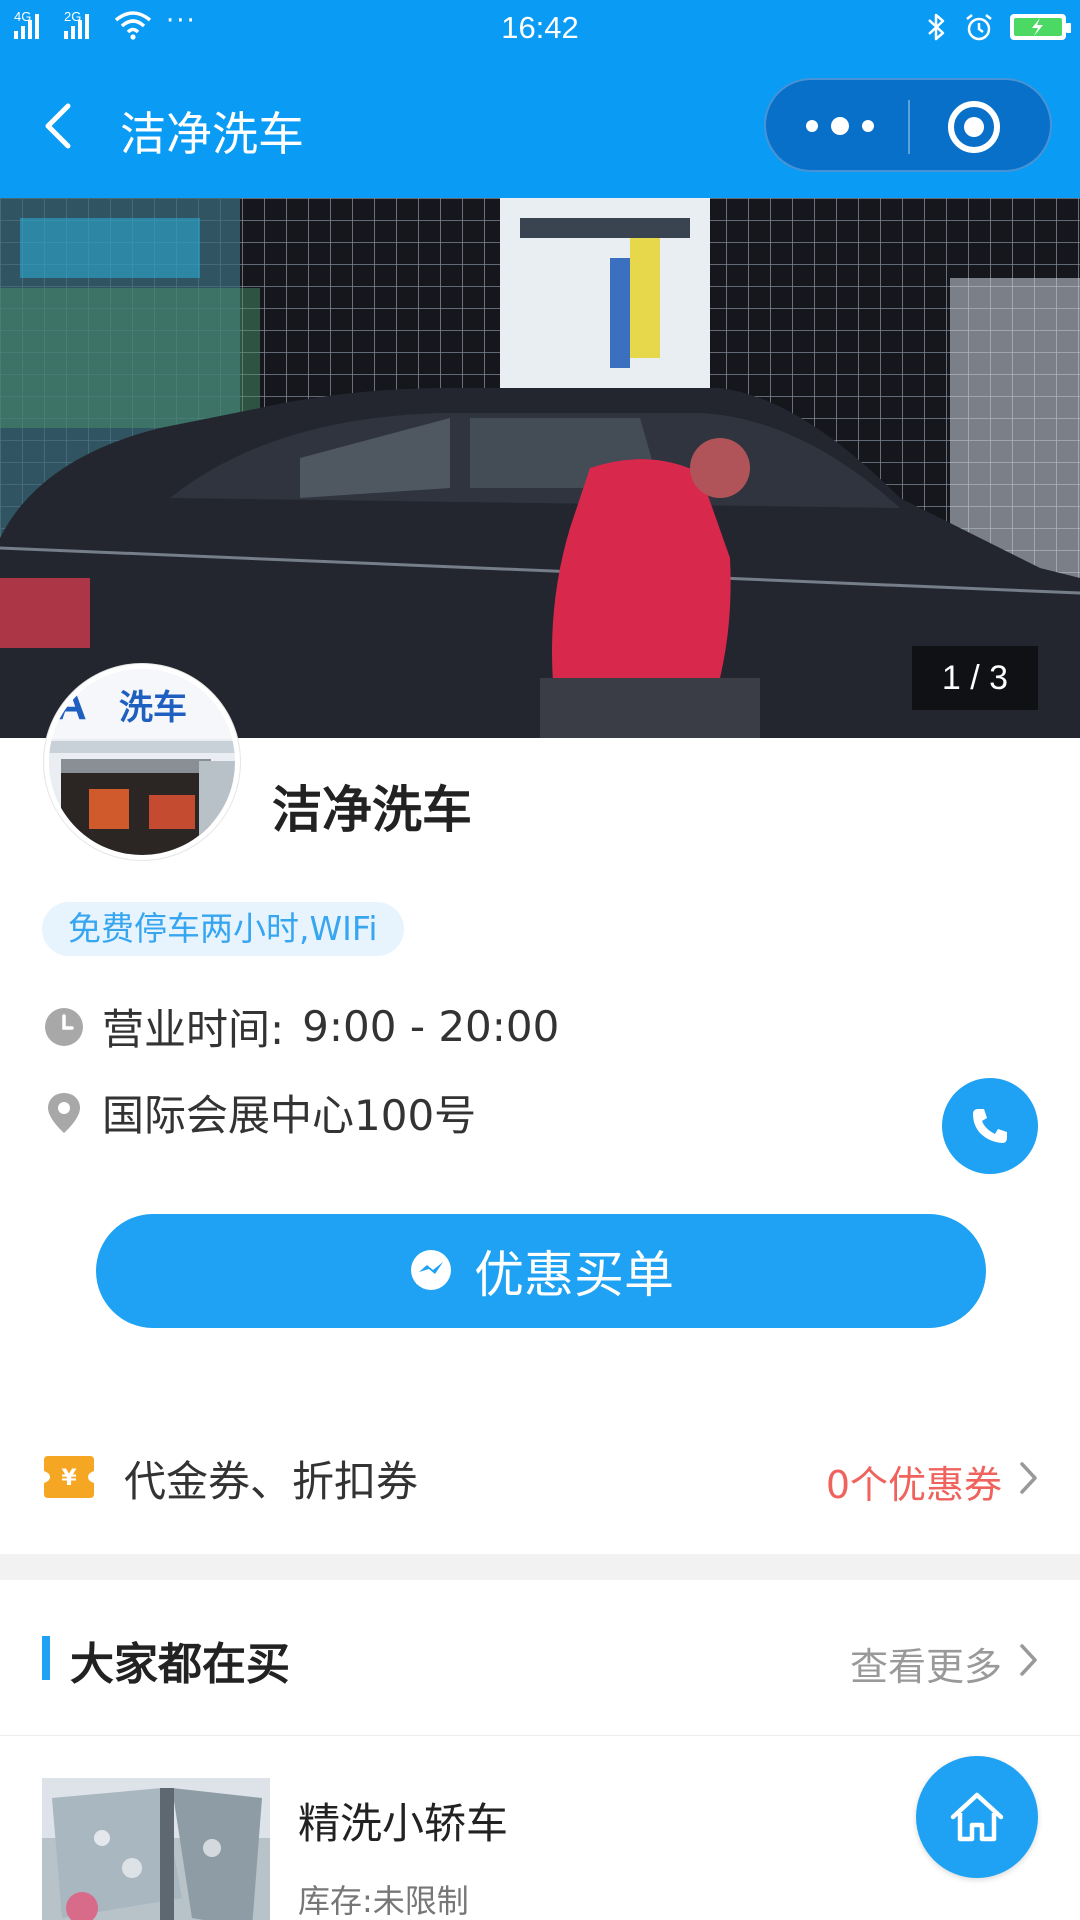  I want to click on call-button, so click(990, 1126).